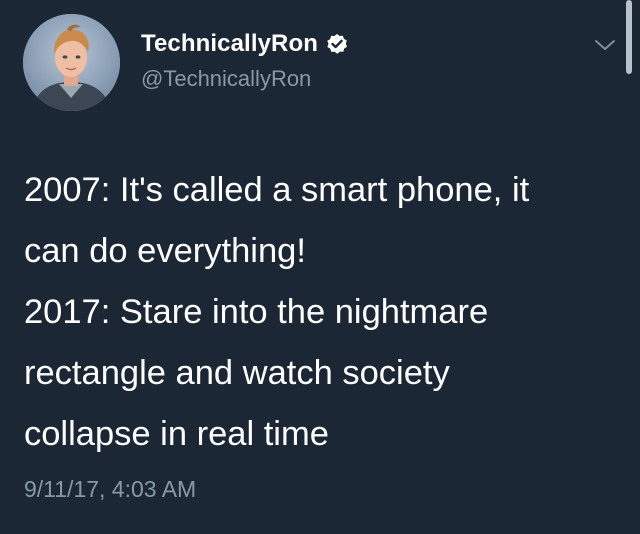  What do you see at coordinates (226, 79) in the screenshot?
I see `author-handle: @TechnicallyRon` at bounding box center [226, 79].